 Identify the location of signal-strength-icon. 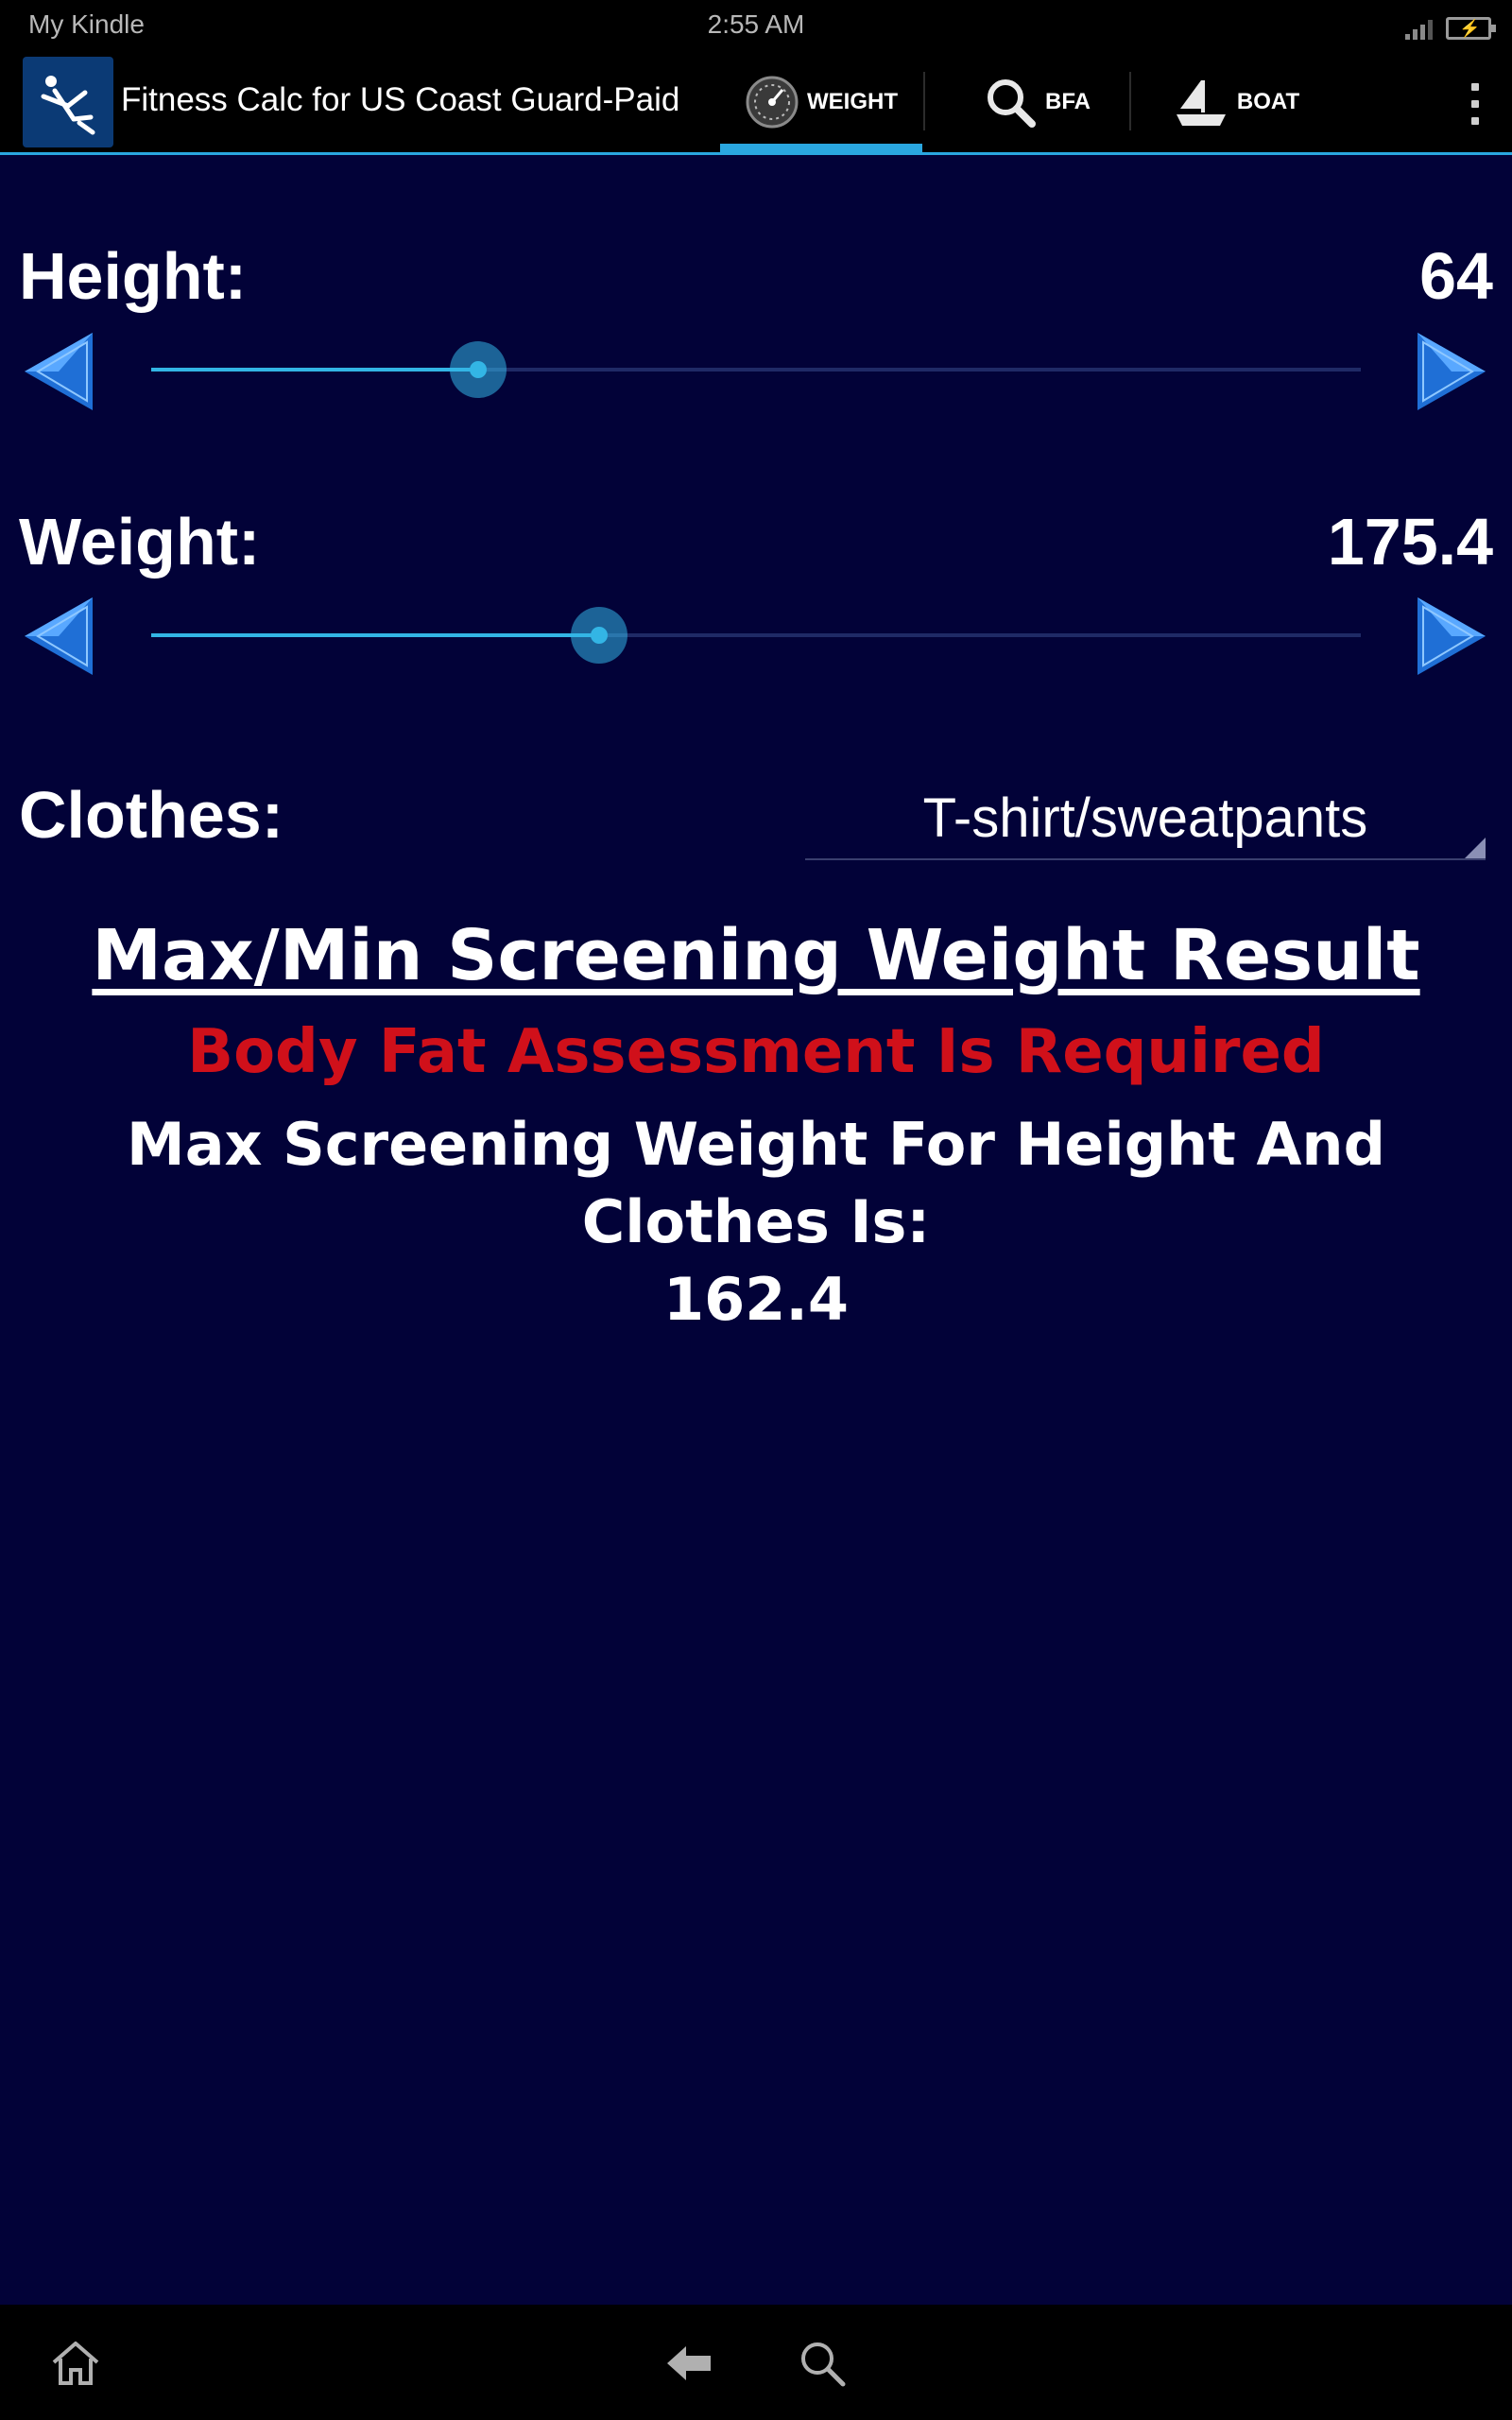
(1419, 28).